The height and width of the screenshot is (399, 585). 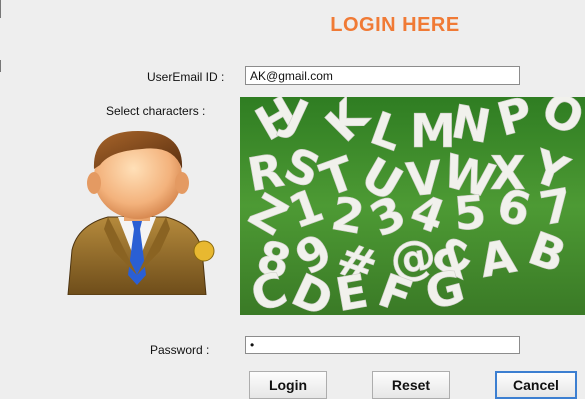 What do you see at coordinates (180, 350) in the screenshot?
I see `password-label: Password :` at bounding box center [180, 350].